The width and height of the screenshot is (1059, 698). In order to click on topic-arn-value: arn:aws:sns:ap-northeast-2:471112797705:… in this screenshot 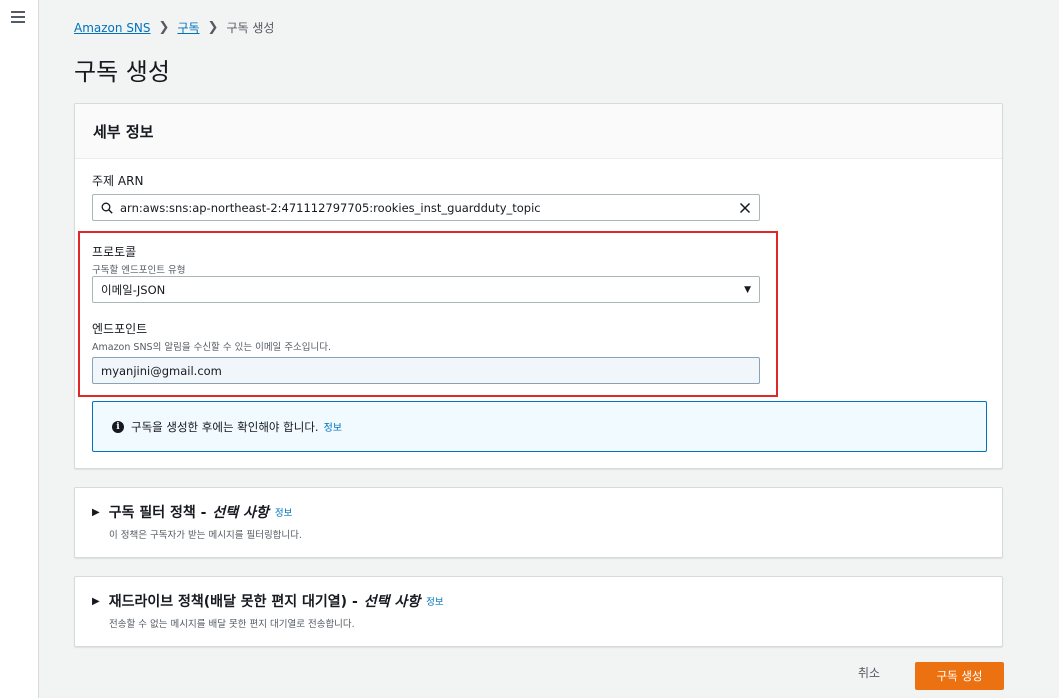, I will do `click(330, 207)`.